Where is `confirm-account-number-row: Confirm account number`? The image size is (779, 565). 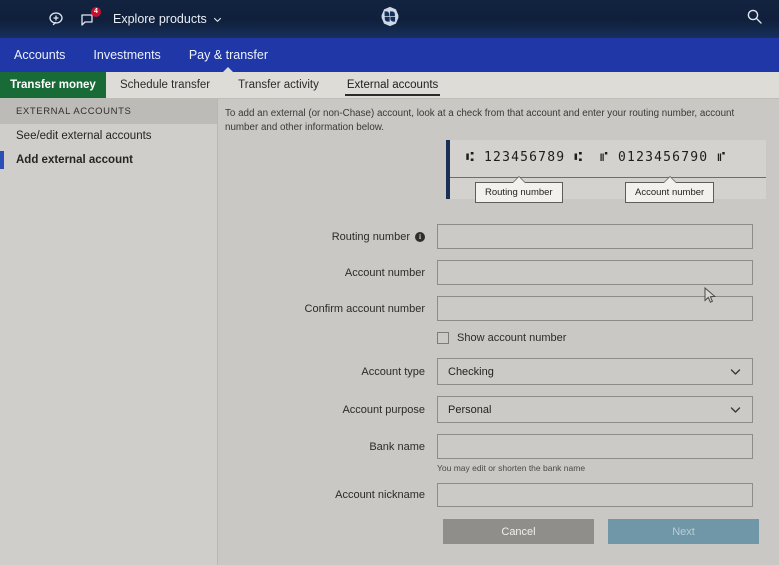 confirm-account-number-row: Confirm account number is located at coordinates (499, 308).